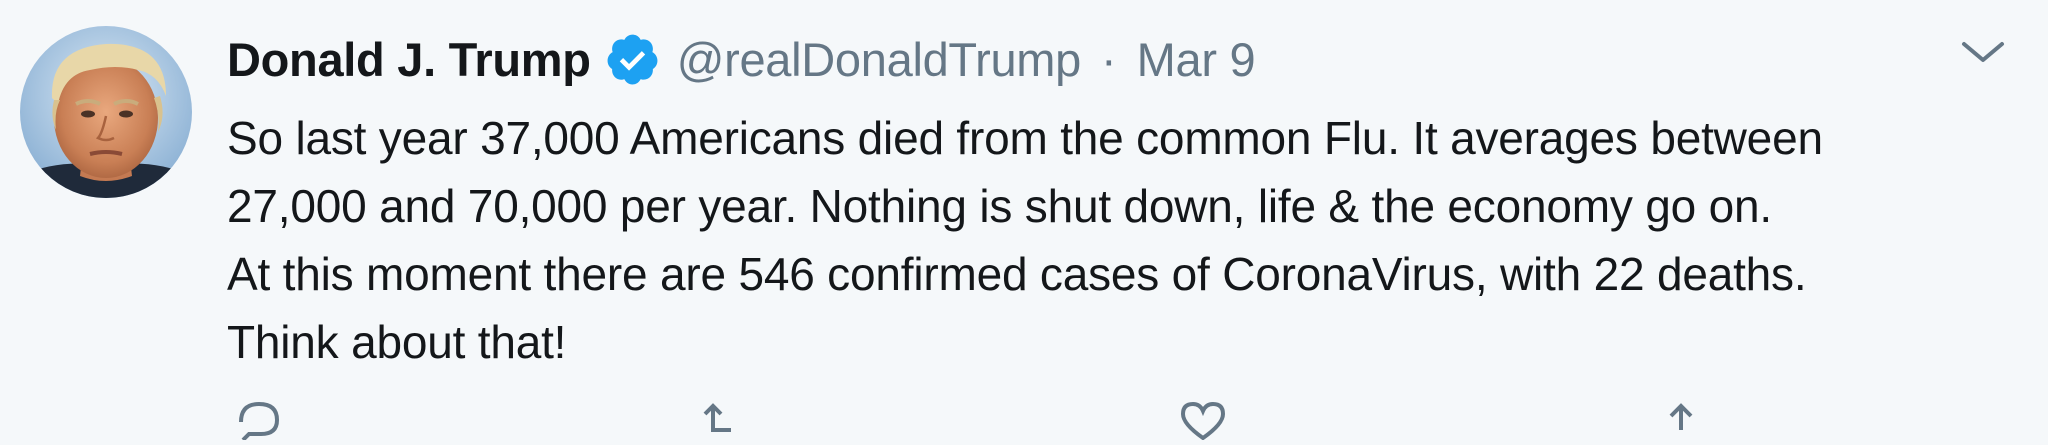 The width and height of the screenshot is (2048, 445). Describe the element at coordinates (397, 342) in the screenshot. I see `tweet-text-line: Think about that!` at that location.